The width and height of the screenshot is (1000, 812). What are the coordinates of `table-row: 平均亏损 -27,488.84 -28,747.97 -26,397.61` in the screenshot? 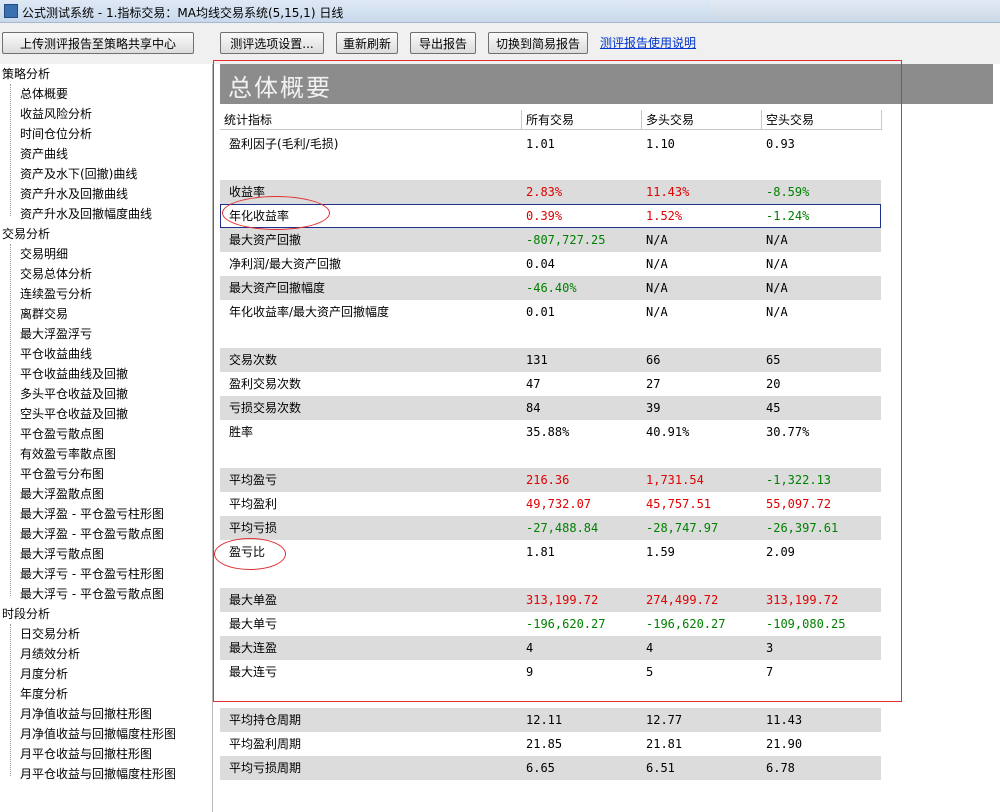 It's located at (550, 528).